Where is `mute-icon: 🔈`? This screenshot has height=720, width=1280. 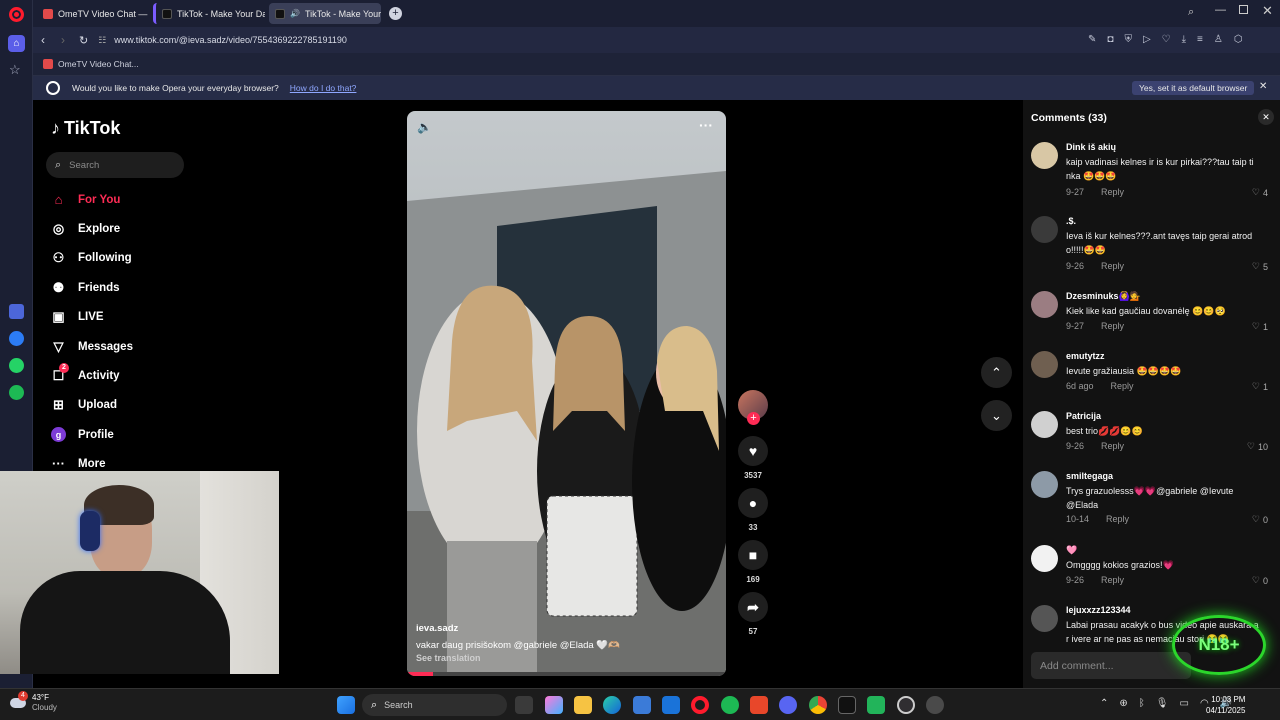 mute-icon: 🔈 is located at coordinates (424, 127).